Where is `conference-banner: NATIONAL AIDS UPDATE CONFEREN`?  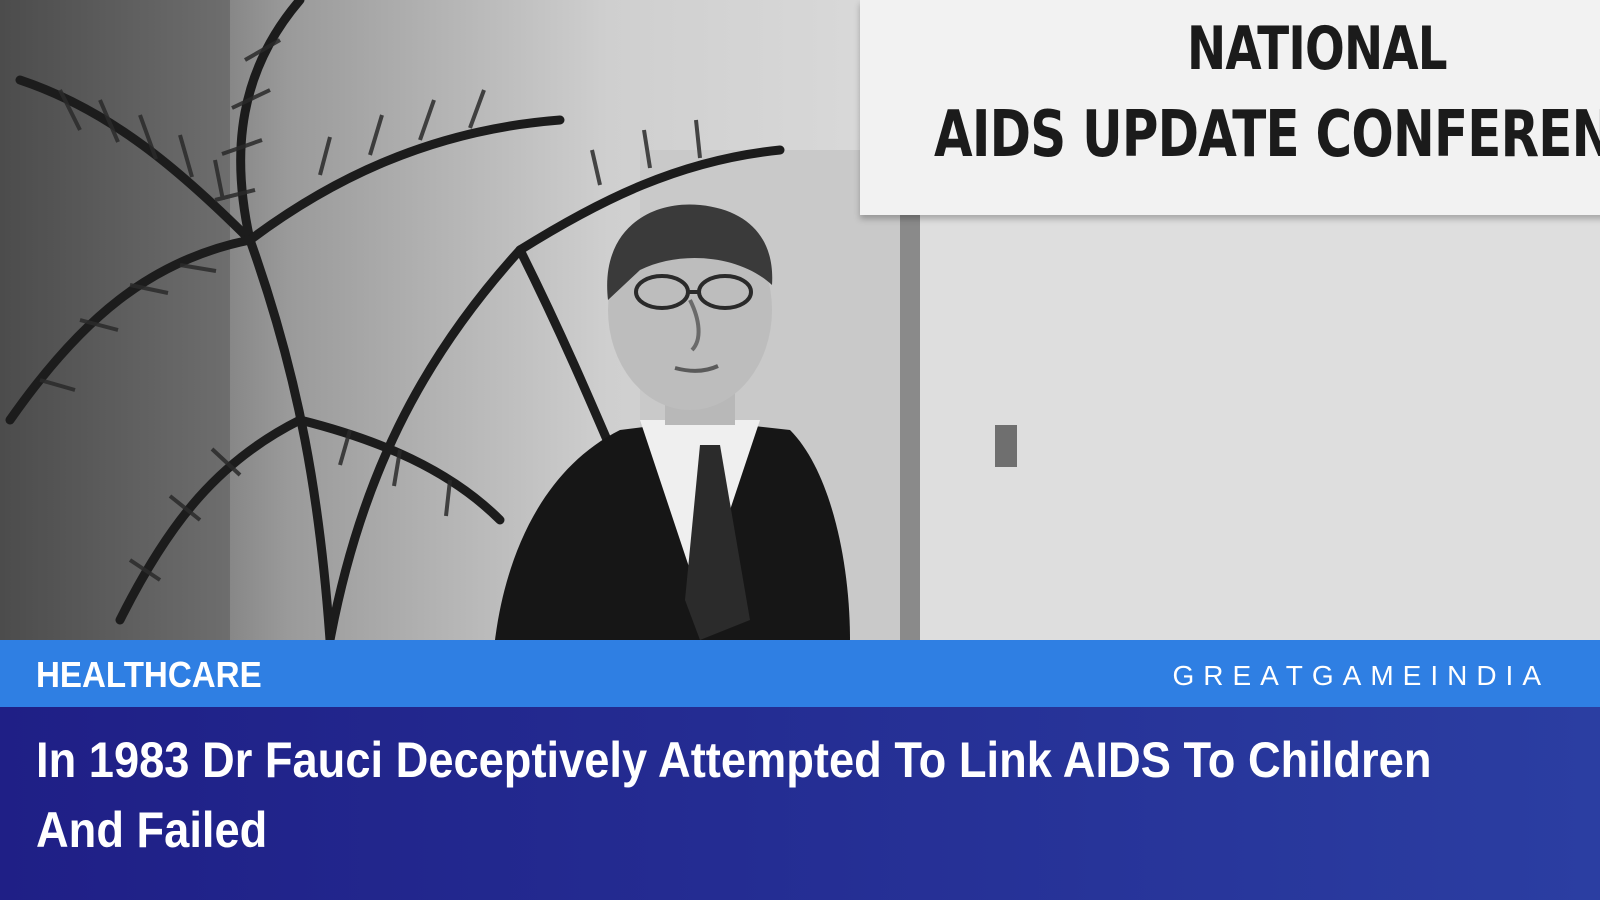
conference-banner: NATIONAL AIDS UPDATE CONFEREN is located at coordinates (1230, 107).